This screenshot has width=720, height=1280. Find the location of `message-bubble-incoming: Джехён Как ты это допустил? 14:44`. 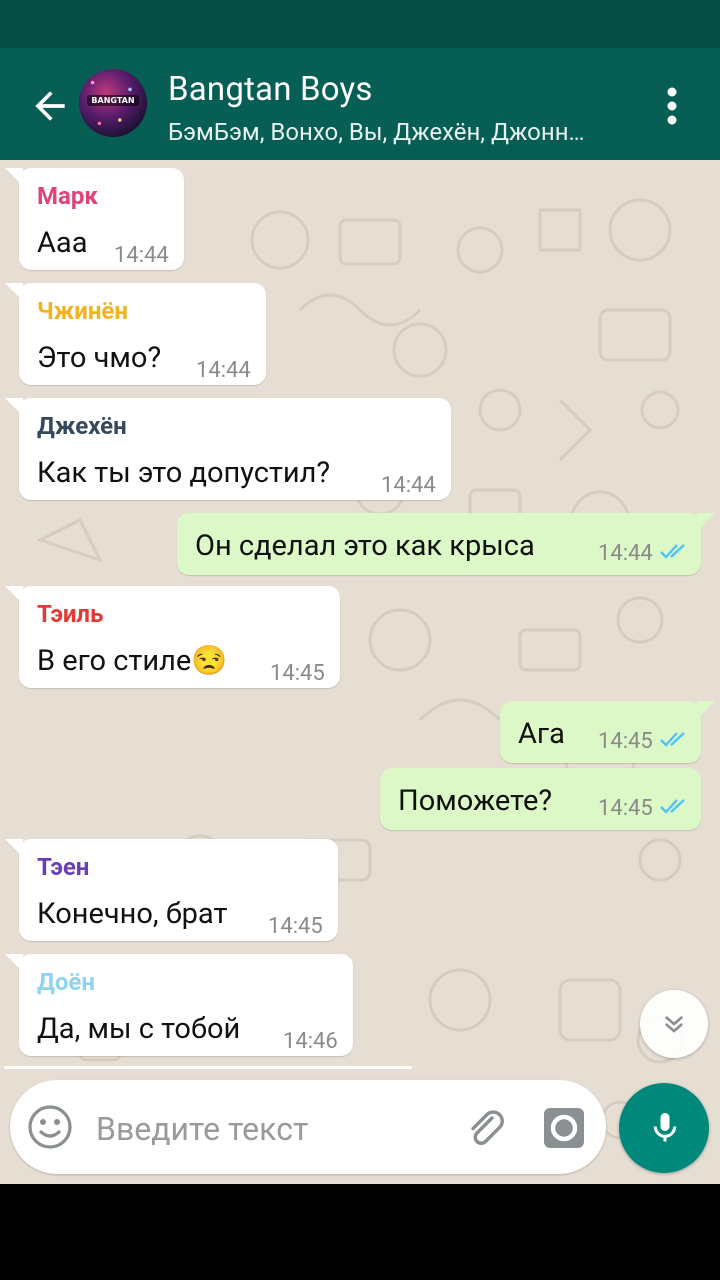

message-bubble-incoming: Джехён Как ты это допустил? 14:44 is located at coordinates (228, 449).